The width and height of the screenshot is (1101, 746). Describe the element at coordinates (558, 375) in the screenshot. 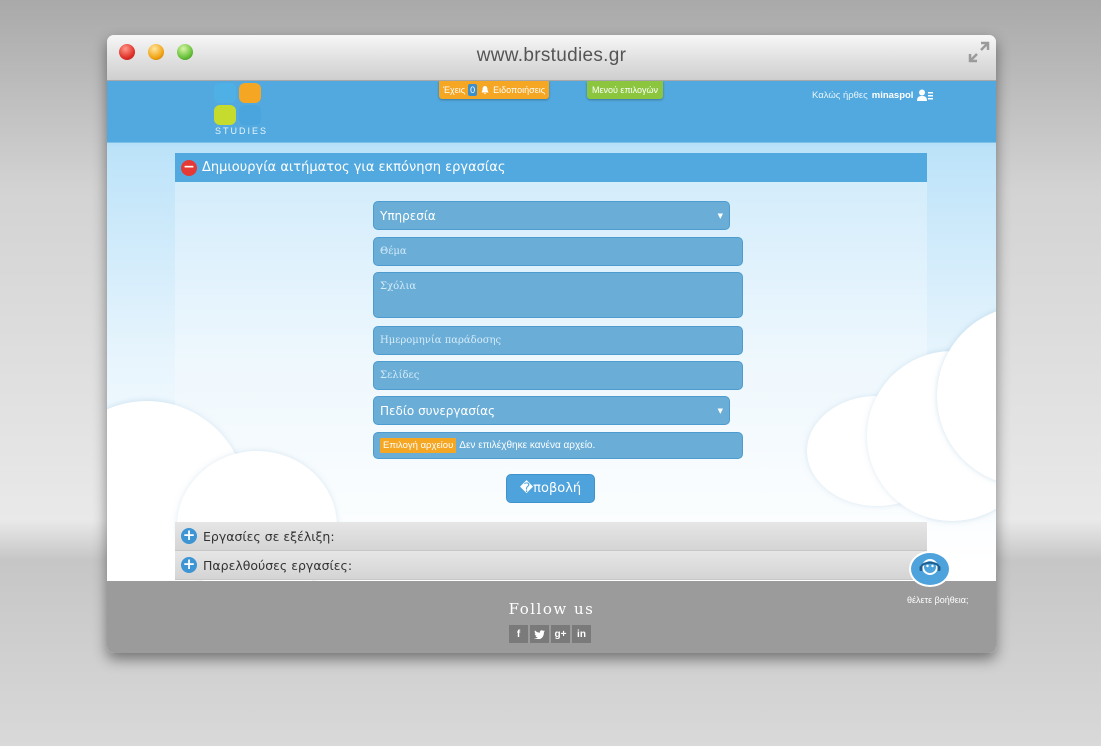

I see `pages-input: Σελίδες` at that location.